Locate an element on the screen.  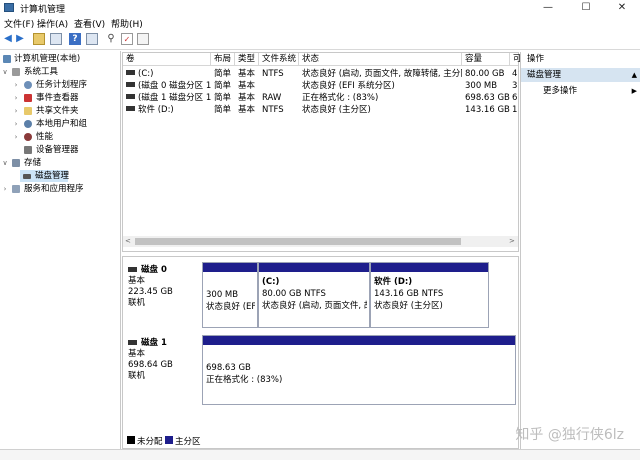
scrollbar-thumb is located at coordinates (298, 241).